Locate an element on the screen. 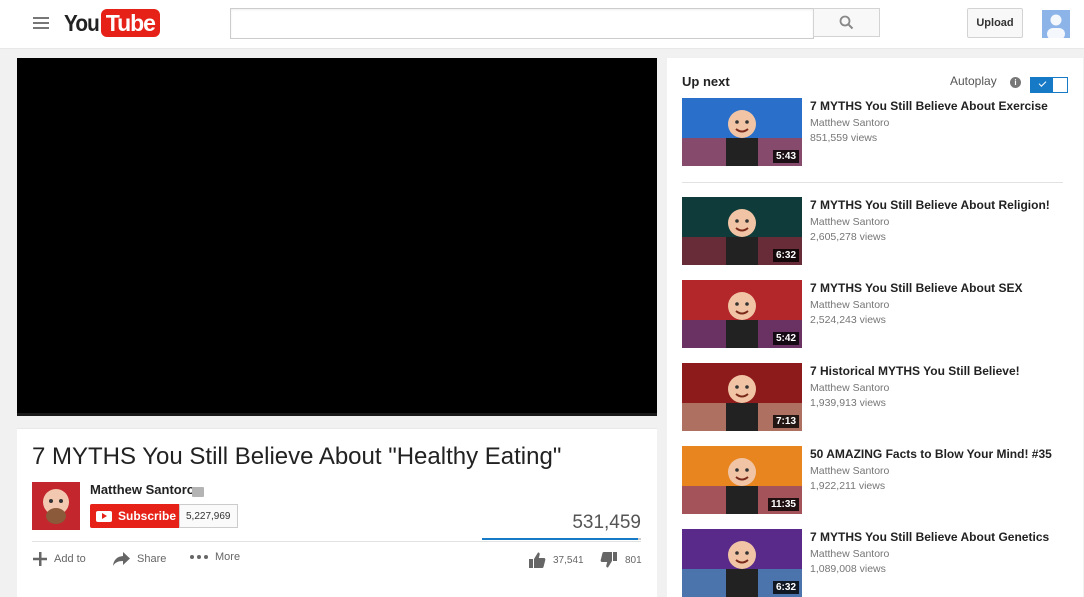  like-button: 37,541 is located at coordinates (556, 560).